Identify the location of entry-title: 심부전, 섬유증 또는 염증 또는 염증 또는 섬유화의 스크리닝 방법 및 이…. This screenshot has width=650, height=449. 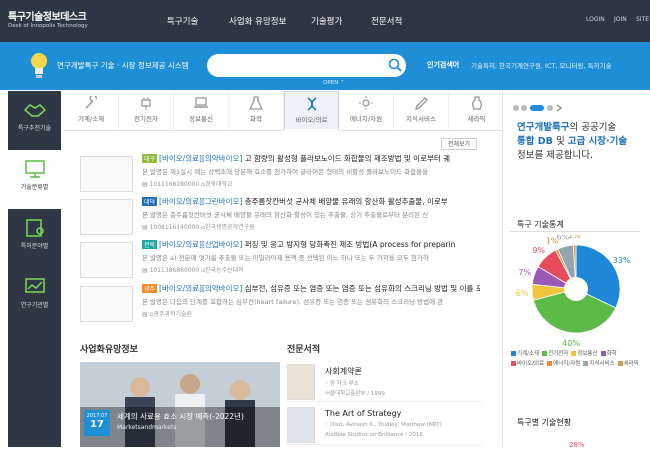
(362, 288).